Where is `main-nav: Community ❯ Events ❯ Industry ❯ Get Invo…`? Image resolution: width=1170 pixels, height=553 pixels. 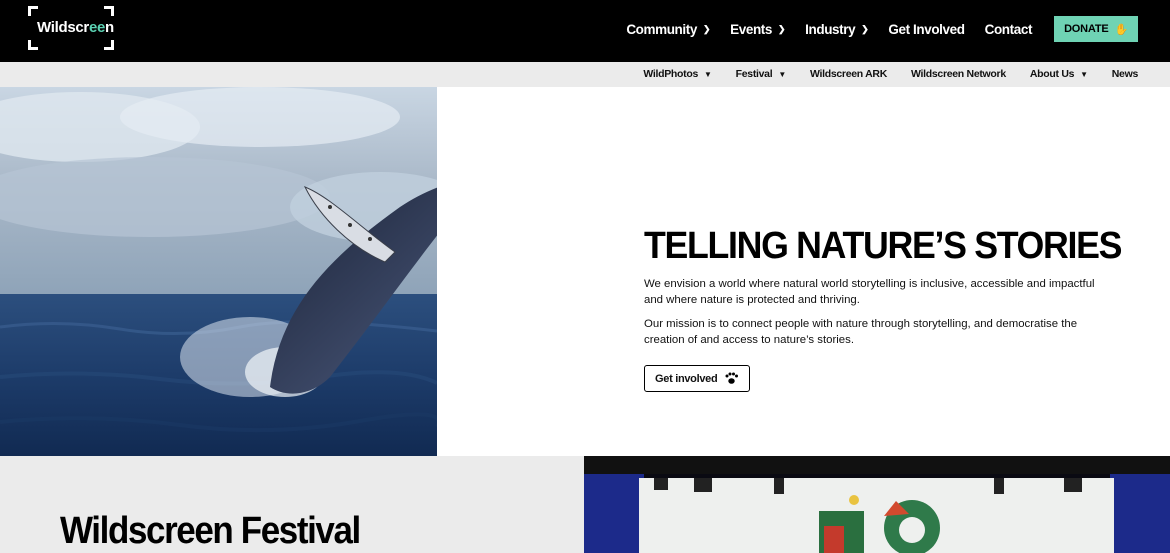 main-nav: Community ❯ Events ❯ Industry ❯ Get Invo… is located at coordinates (872, 29).